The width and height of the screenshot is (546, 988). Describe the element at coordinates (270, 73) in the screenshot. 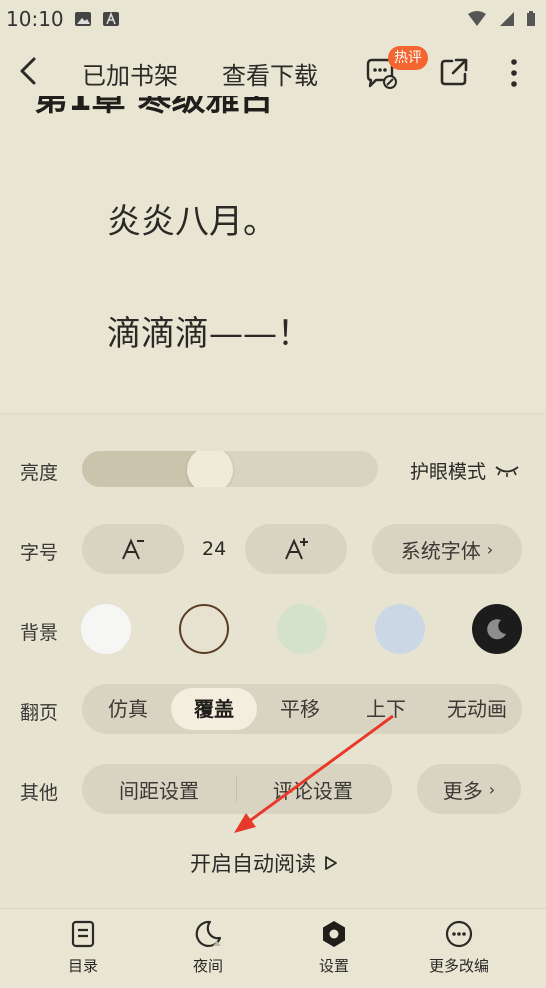

I see `view-download-button: 查看下载` at that location.